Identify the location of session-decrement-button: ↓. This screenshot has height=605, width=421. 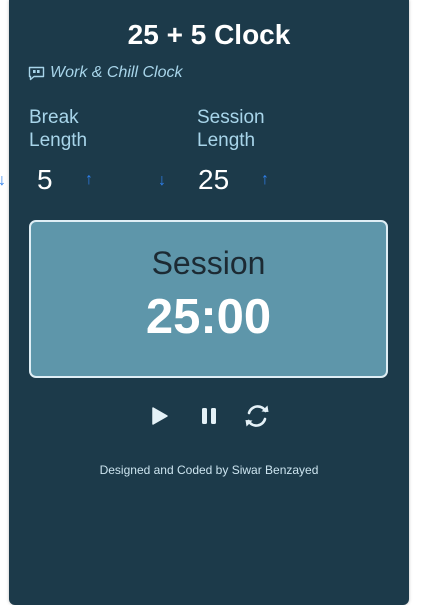
(162, 181).